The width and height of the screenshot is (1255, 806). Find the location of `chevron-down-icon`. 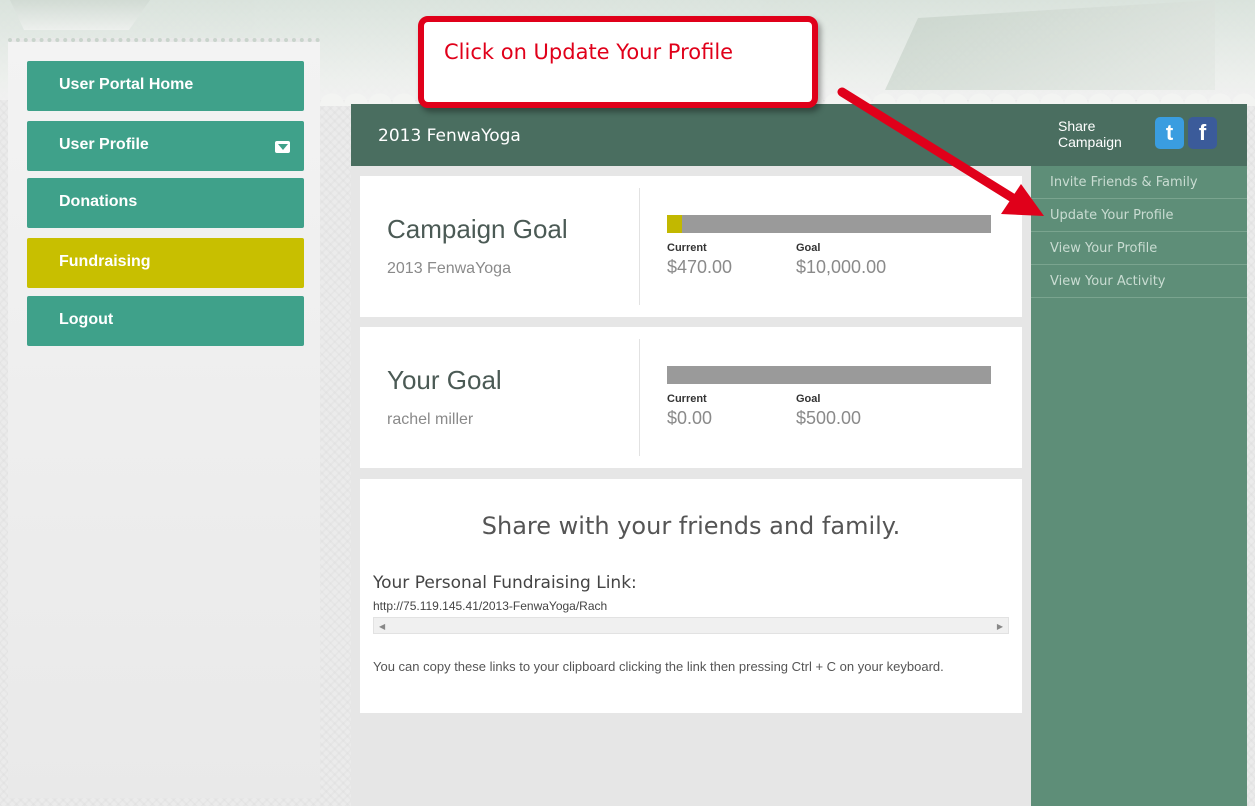

chevron-down-icon is located at coordinates (282, 147).